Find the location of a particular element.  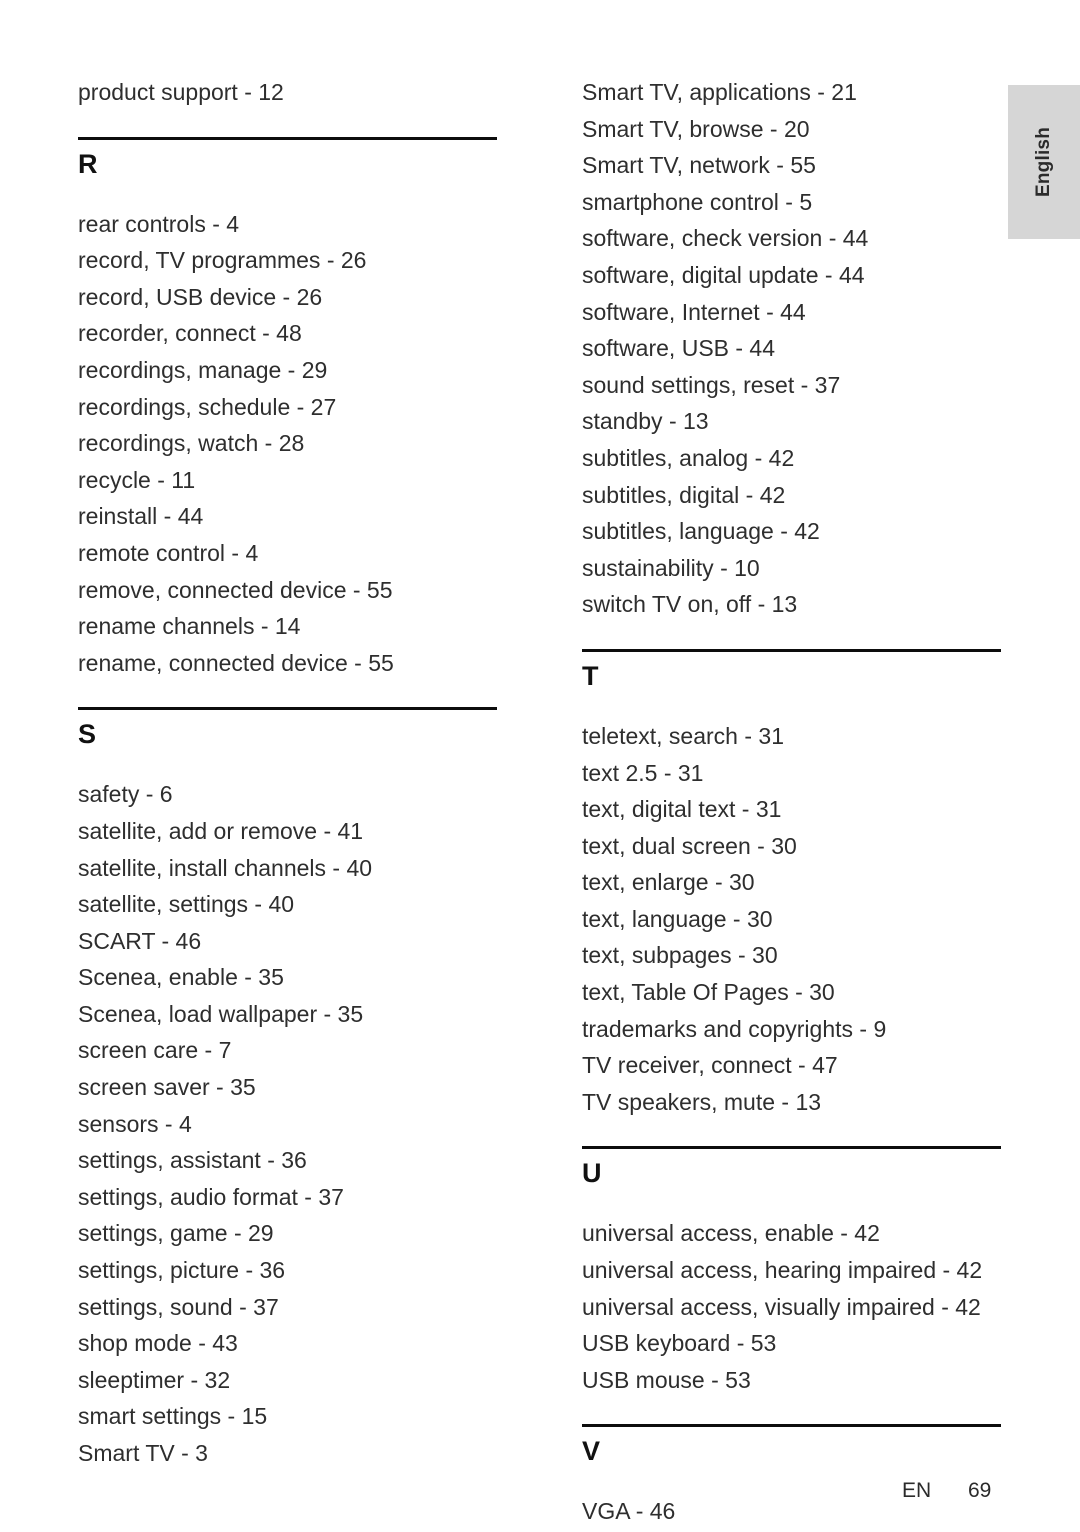

index-entry: Smart TV, browse - 20 is located at coordinates (696, 128).